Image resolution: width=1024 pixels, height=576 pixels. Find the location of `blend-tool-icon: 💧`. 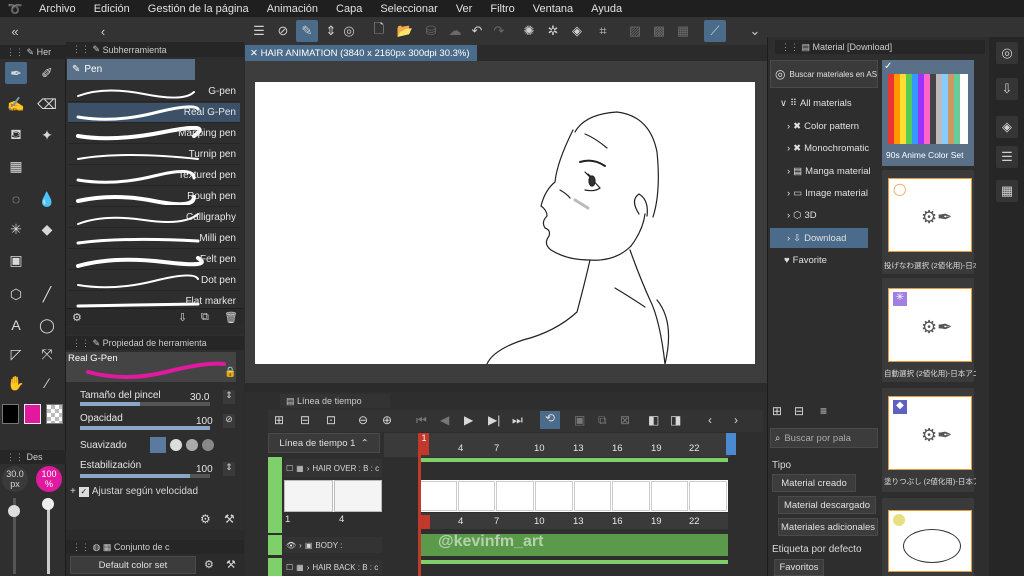

blend-tool-icon: 💧 is located at coordinates (47, 199).